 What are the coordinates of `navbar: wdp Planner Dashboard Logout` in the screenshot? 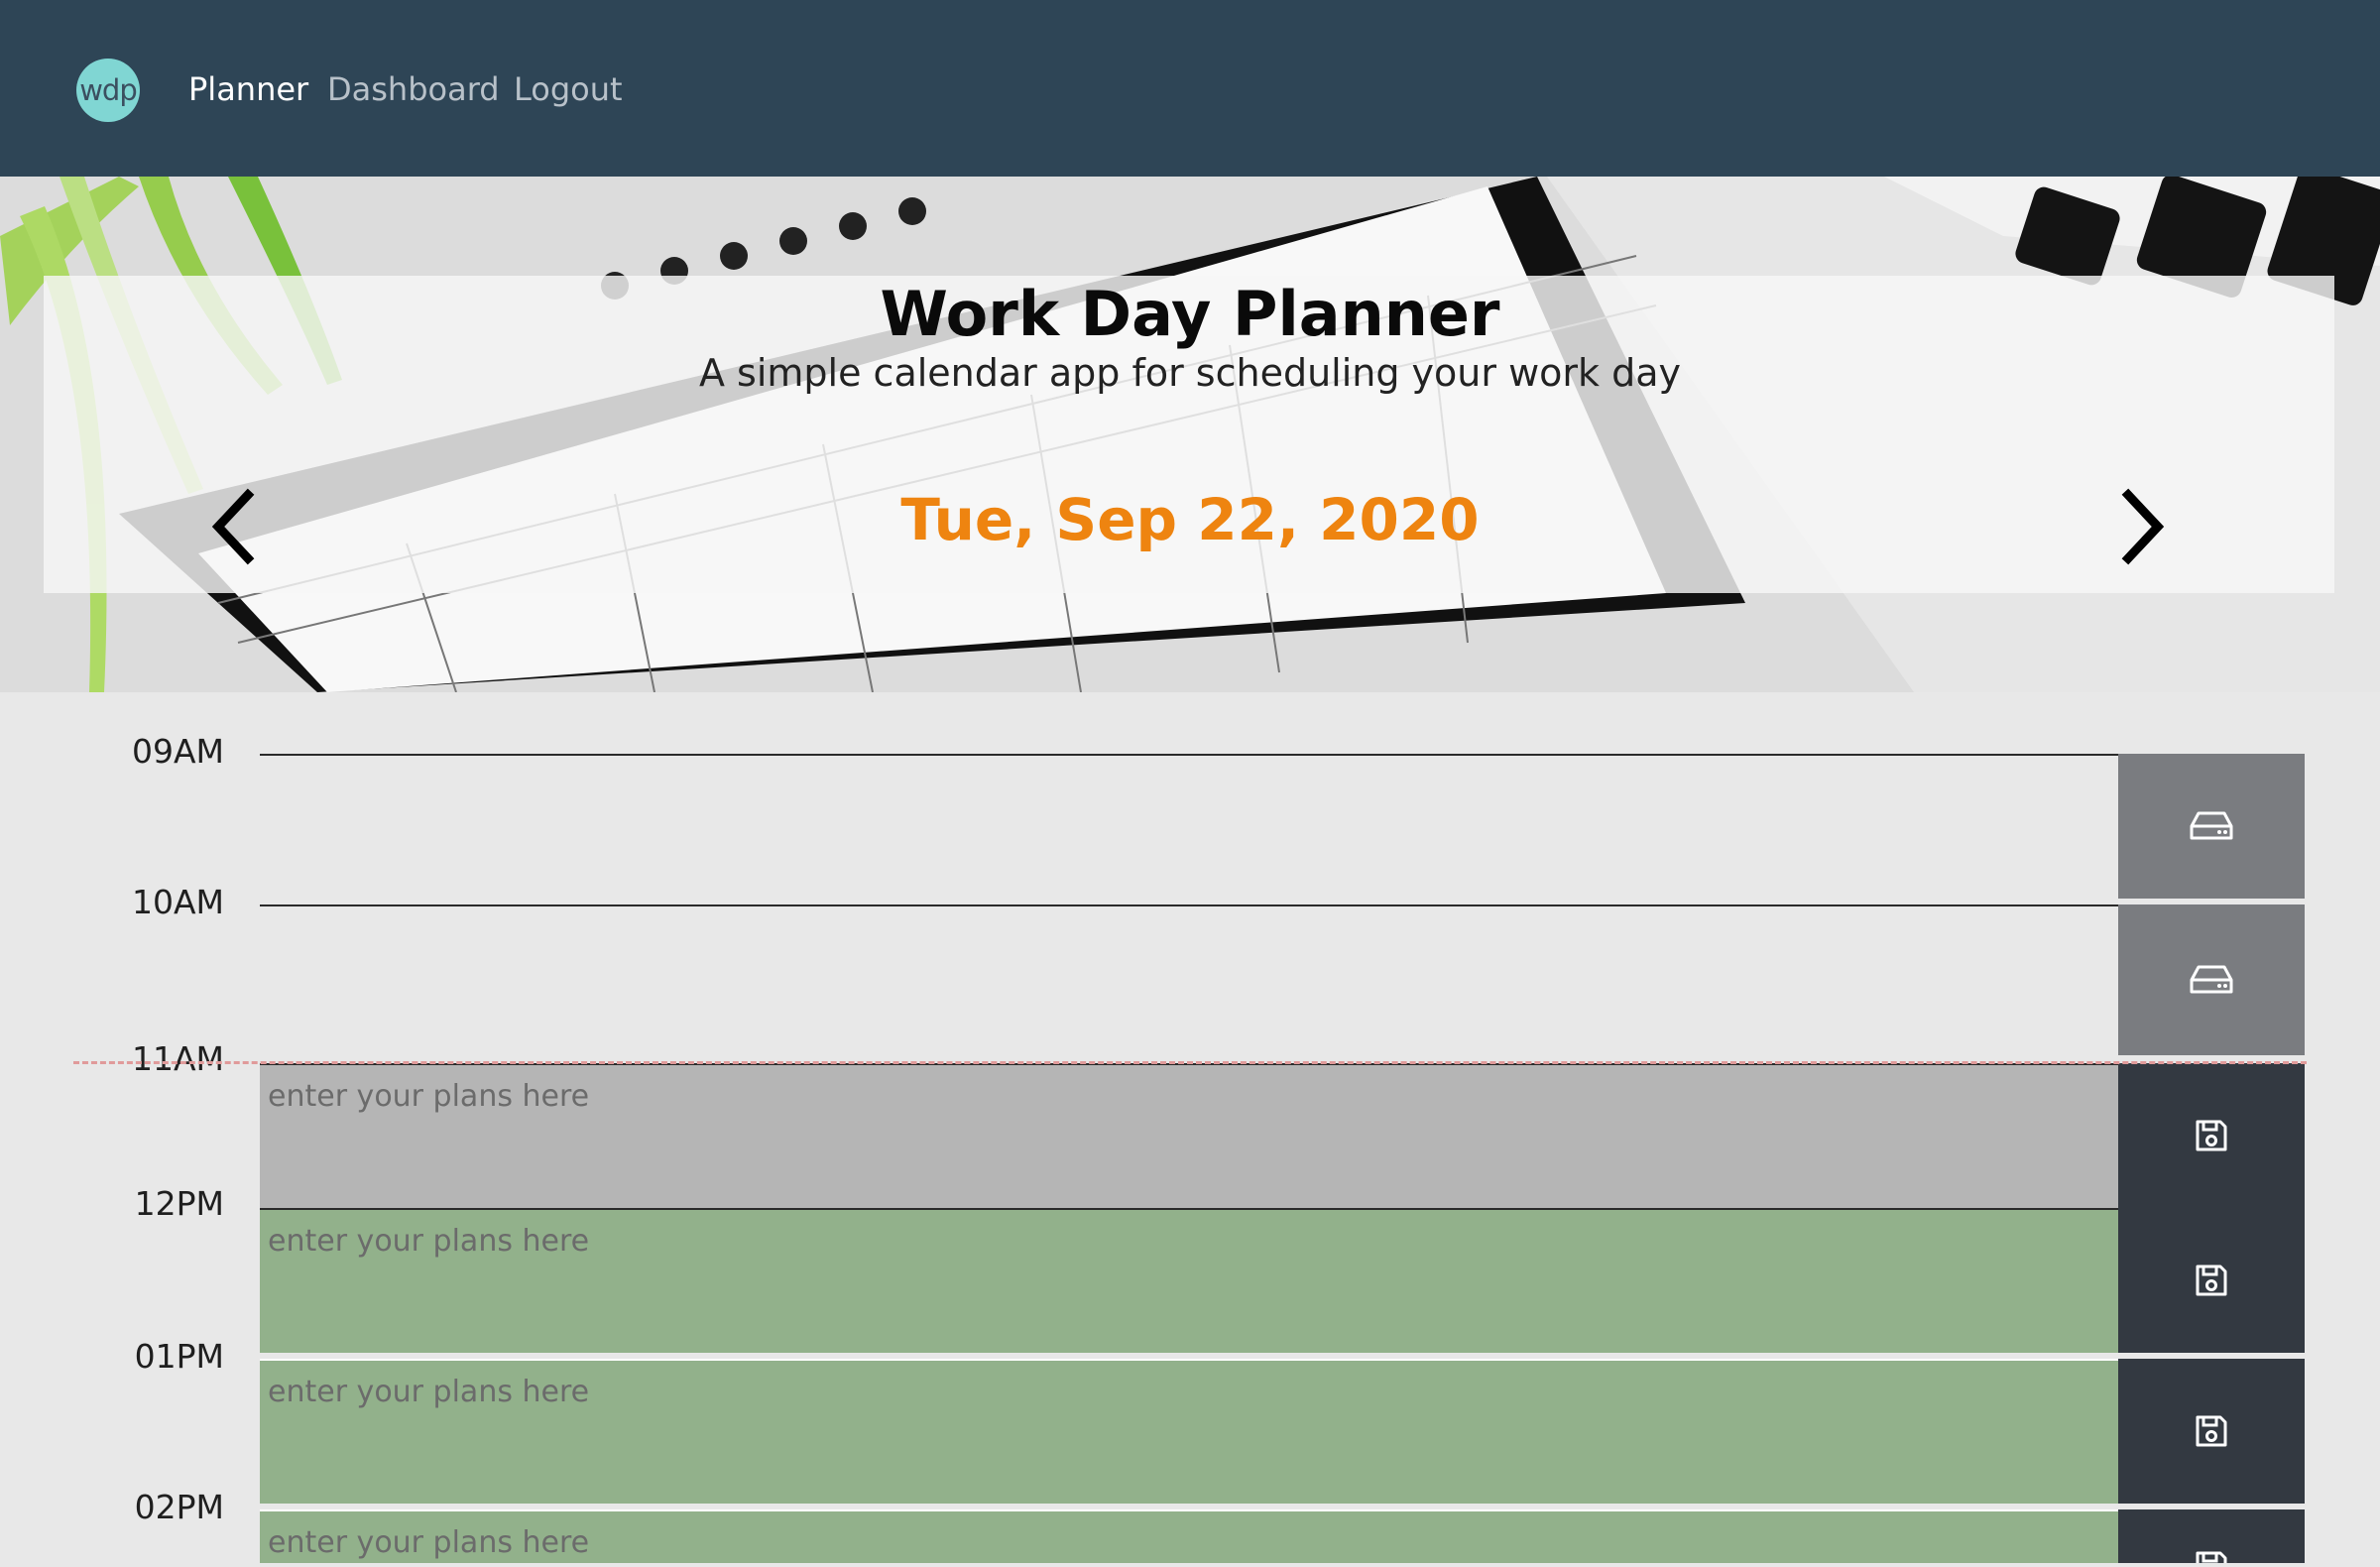 It's located at (1190, 88).